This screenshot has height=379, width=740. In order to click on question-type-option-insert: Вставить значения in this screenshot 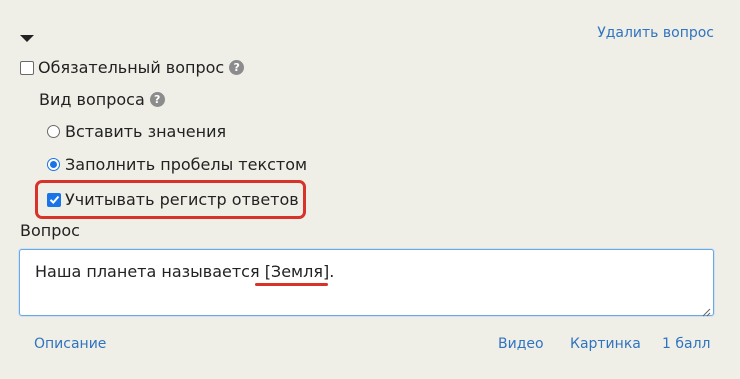, I will do `click(136, 131)`.